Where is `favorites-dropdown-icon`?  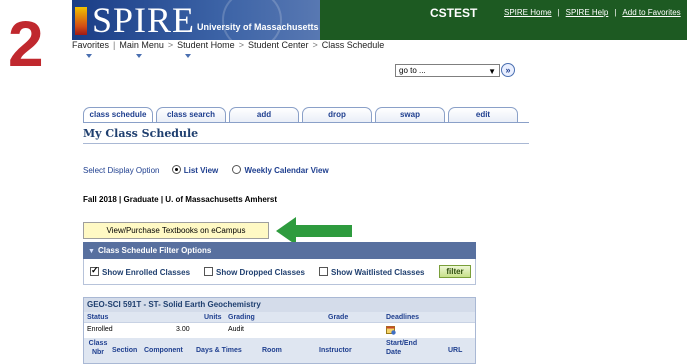 favorites-dropdown-icon is located at coordinates (89, 56).